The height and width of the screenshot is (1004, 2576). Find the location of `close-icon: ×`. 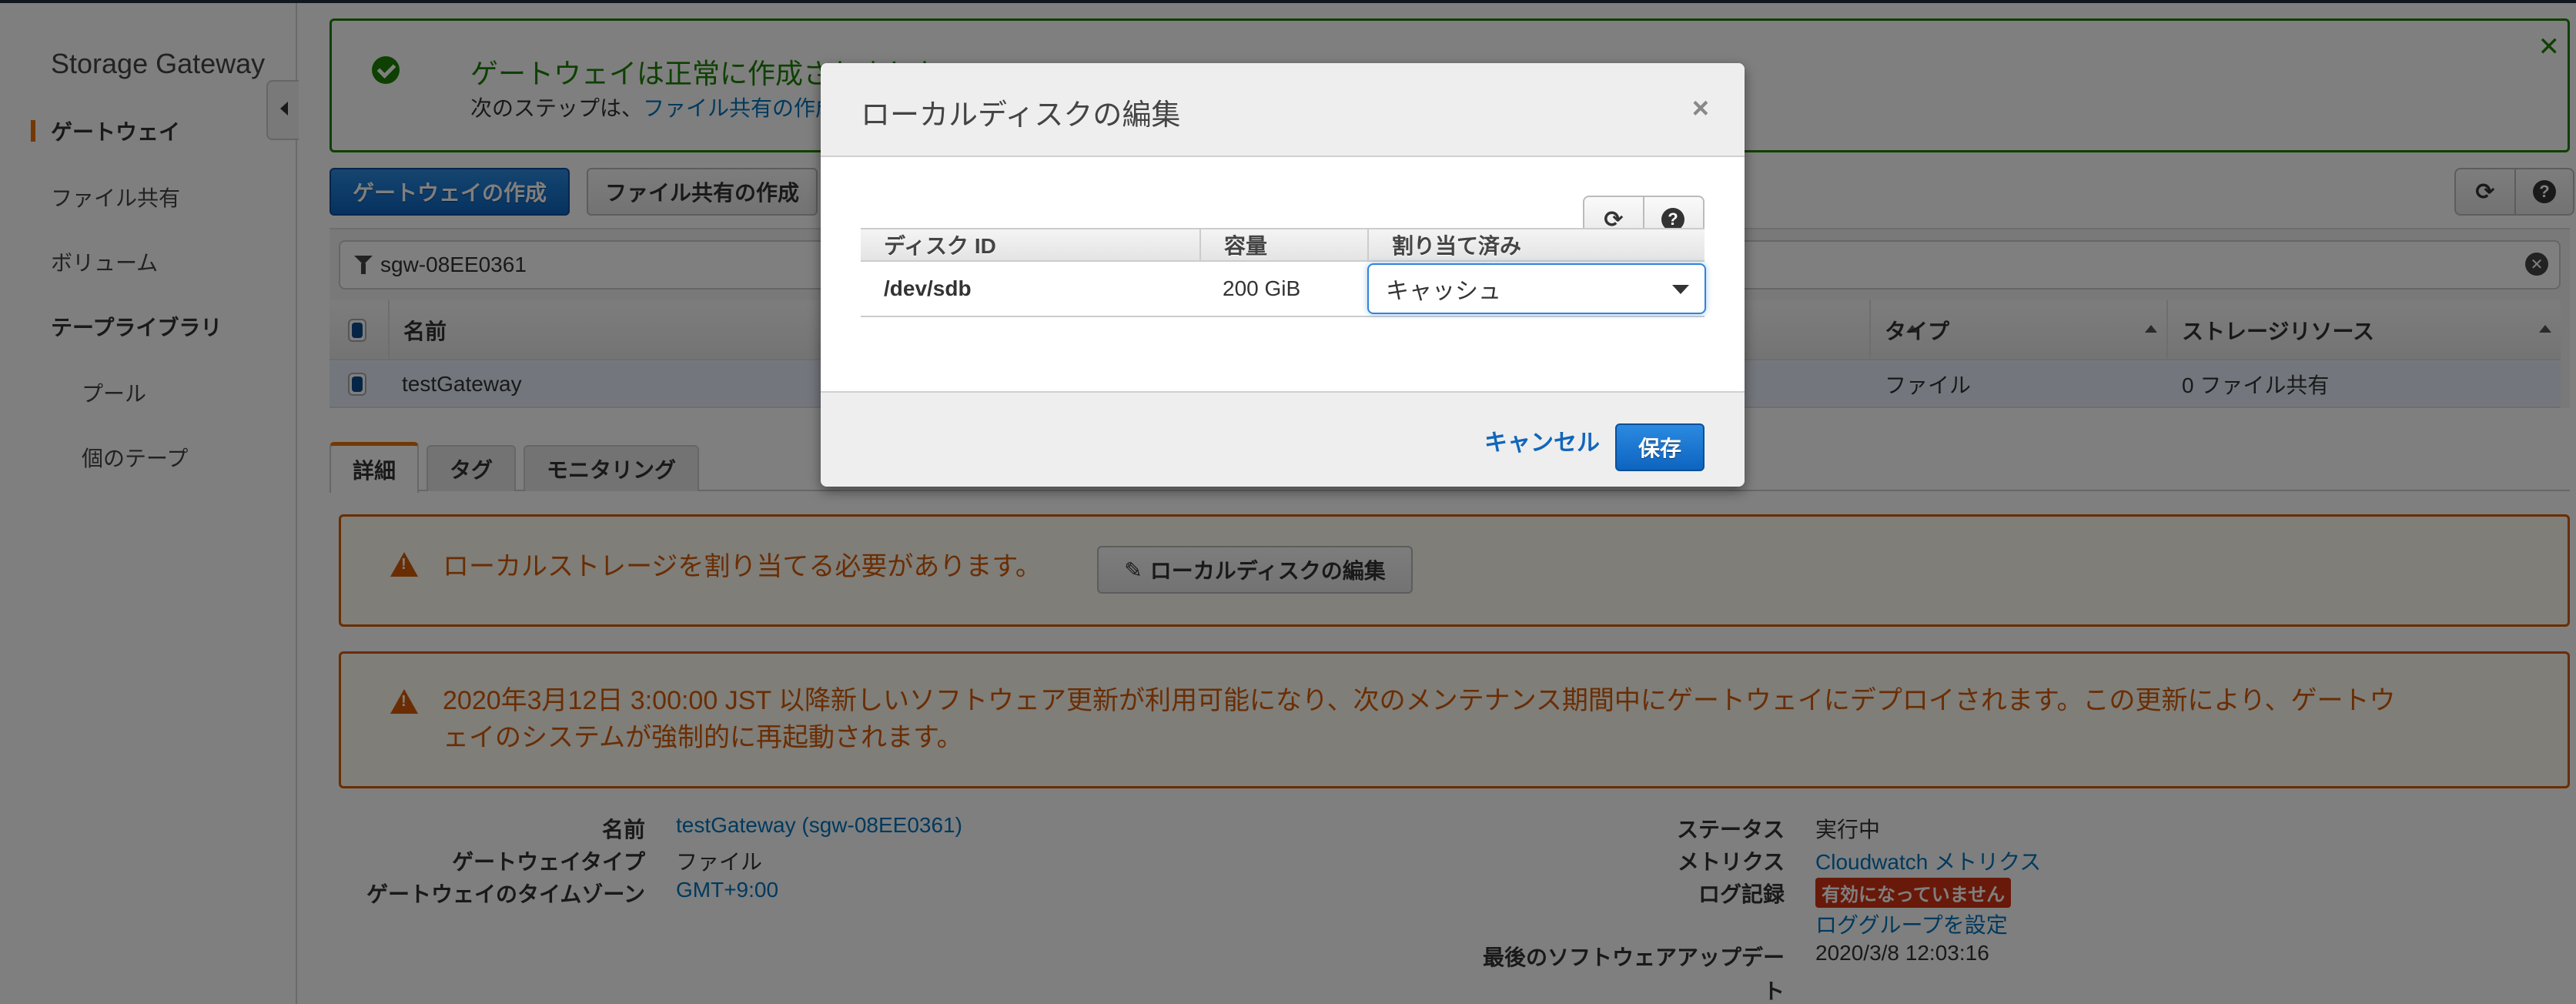

close-icon: × is located at coordinates (1701, 109).